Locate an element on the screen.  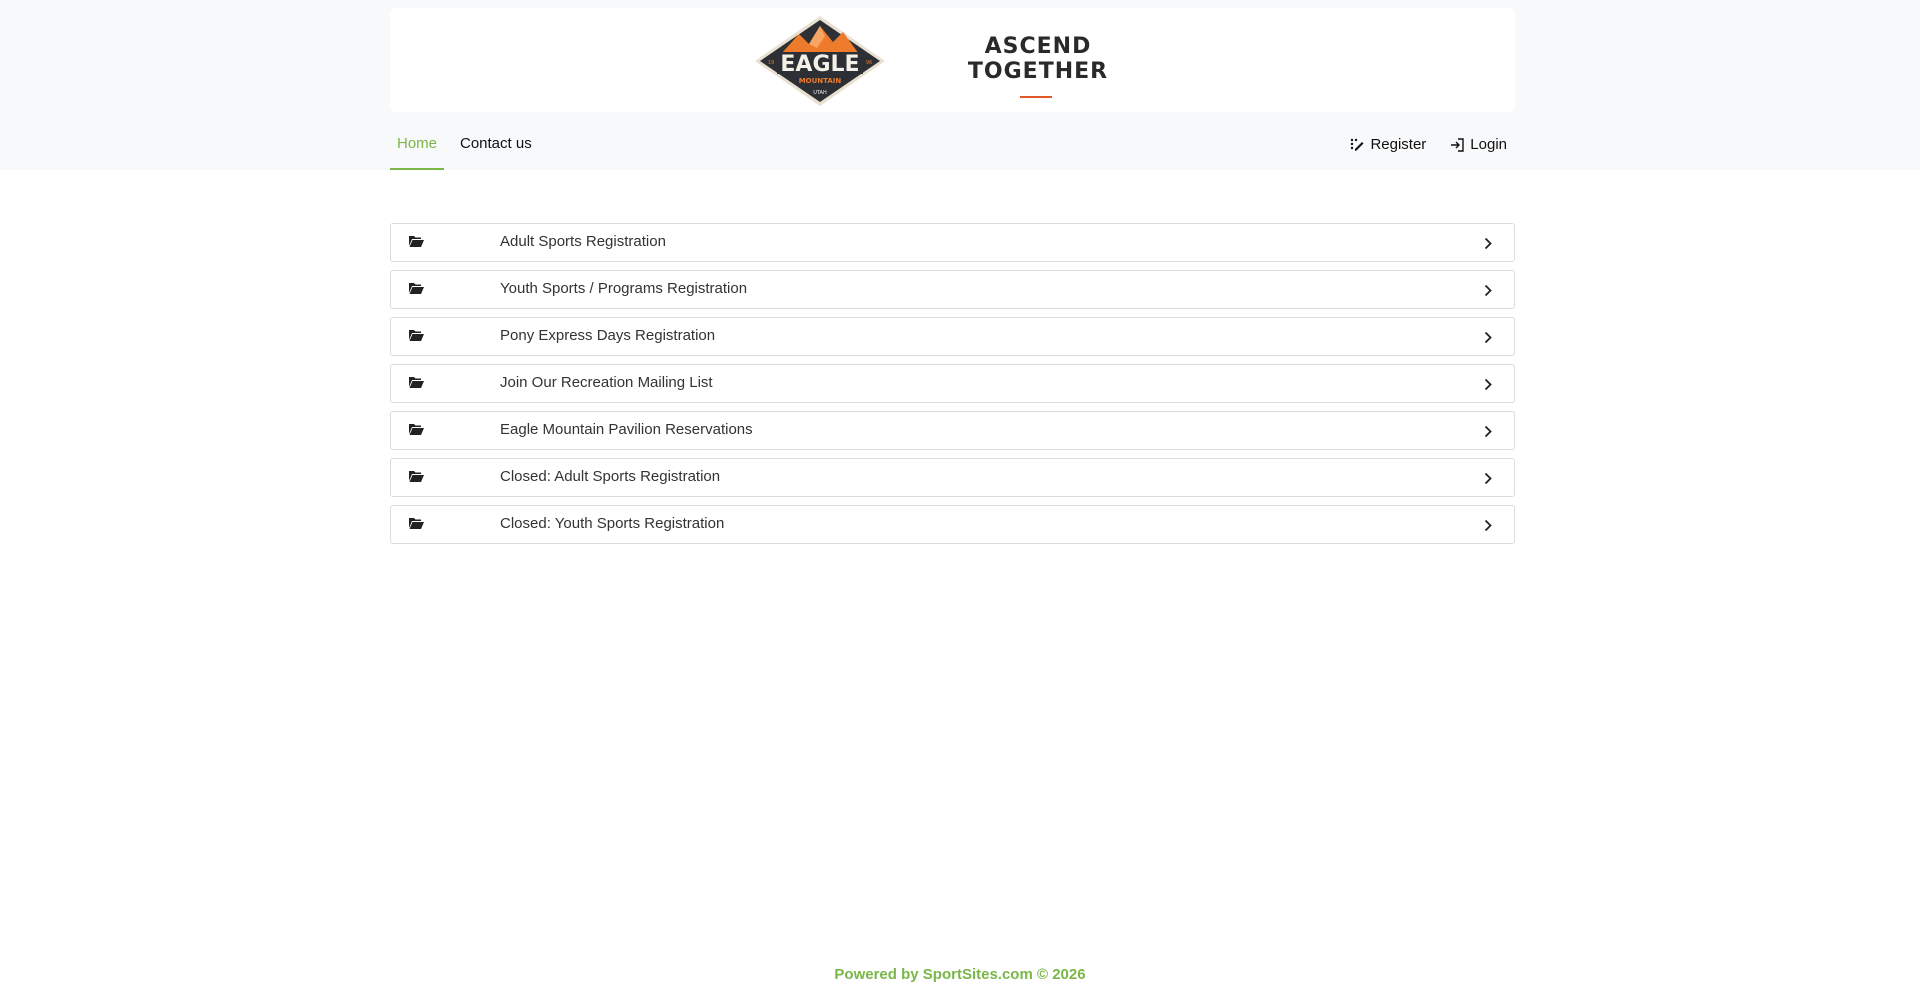
list-item-label: Closed: Youth Sports Registration is located at coordinates (612, 523).